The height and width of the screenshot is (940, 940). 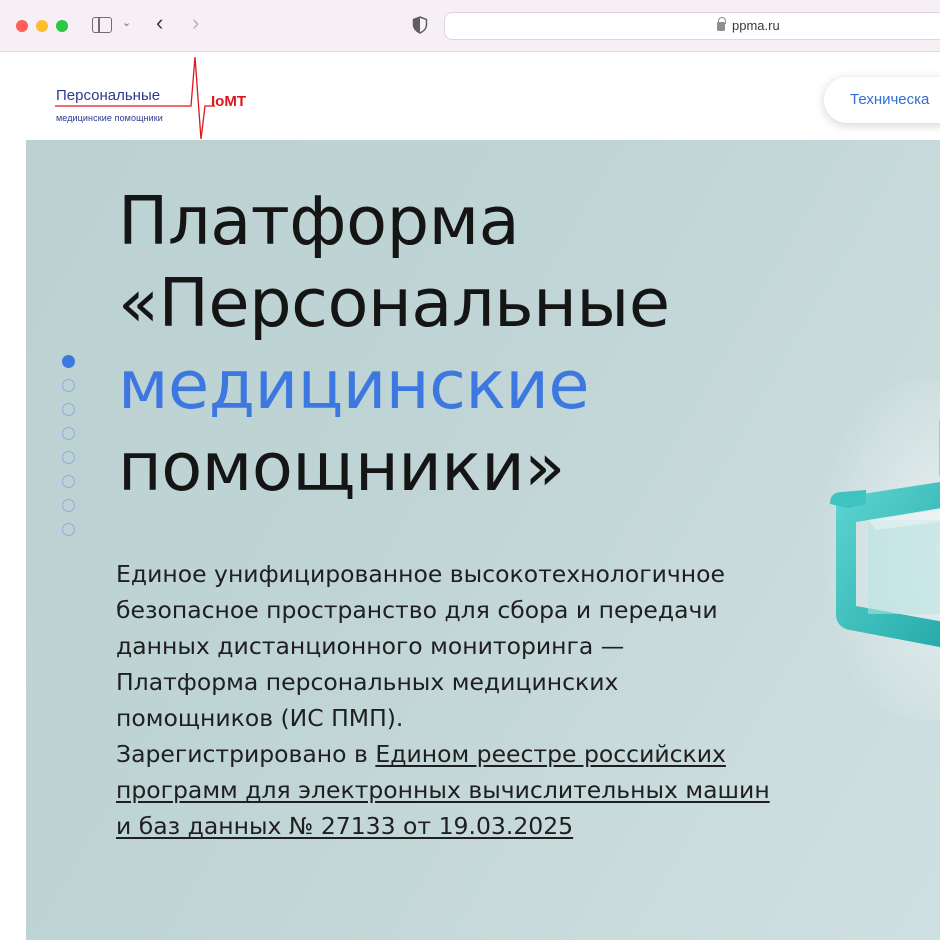 What do you see at coordinates (354, 385) in the screenshot?
I see `hero-title-accent-line: медицинские` at bounding box center [354, 385].